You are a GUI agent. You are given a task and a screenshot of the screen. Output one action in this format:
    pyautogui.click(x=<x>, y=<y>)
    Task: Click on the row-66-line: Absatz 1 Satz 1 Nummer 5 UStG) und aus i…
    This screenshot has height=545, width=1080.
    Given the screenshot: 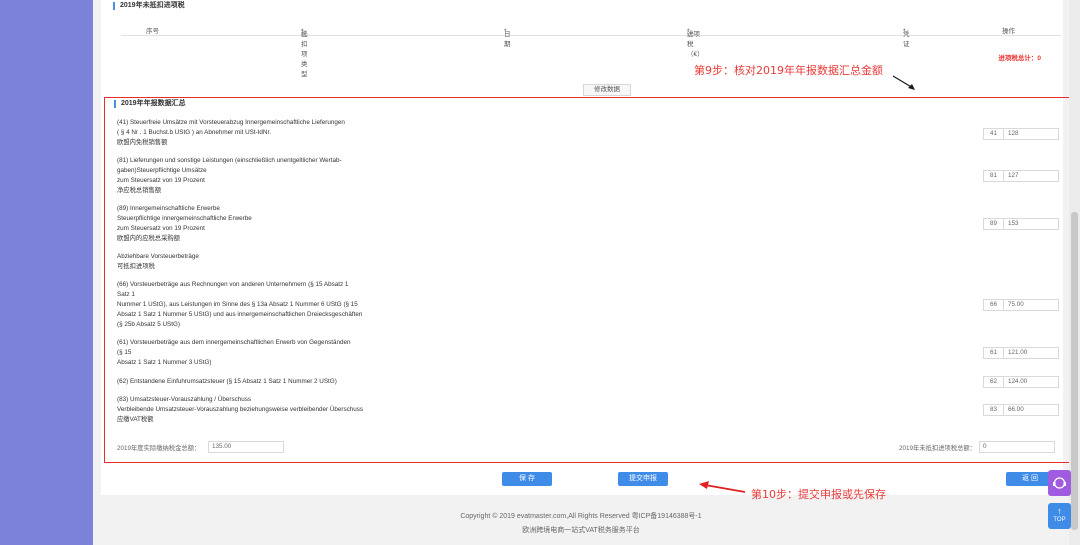 What is the action you would take?
    pyautogui.click(x=240, y=314)
    